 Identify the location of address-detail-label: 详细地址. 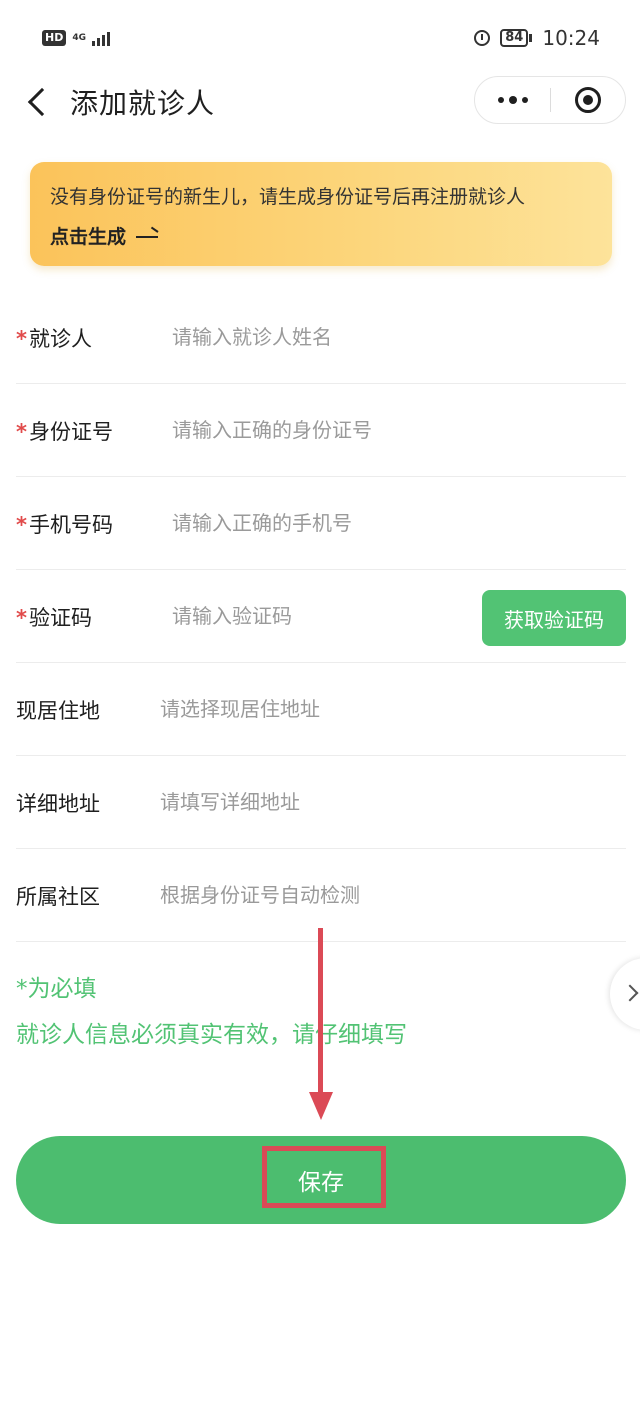
(58, 804).